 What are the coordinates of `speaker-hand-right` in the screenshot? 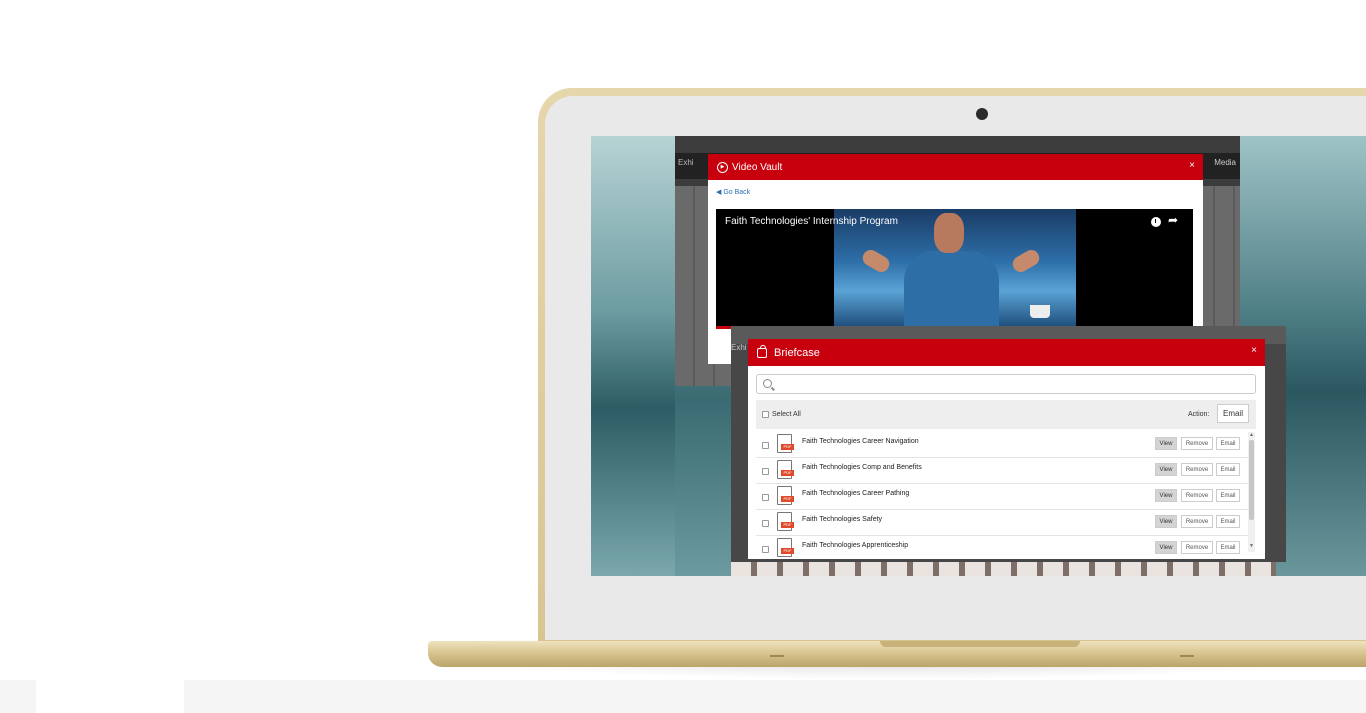 It's located at (1026, 261).